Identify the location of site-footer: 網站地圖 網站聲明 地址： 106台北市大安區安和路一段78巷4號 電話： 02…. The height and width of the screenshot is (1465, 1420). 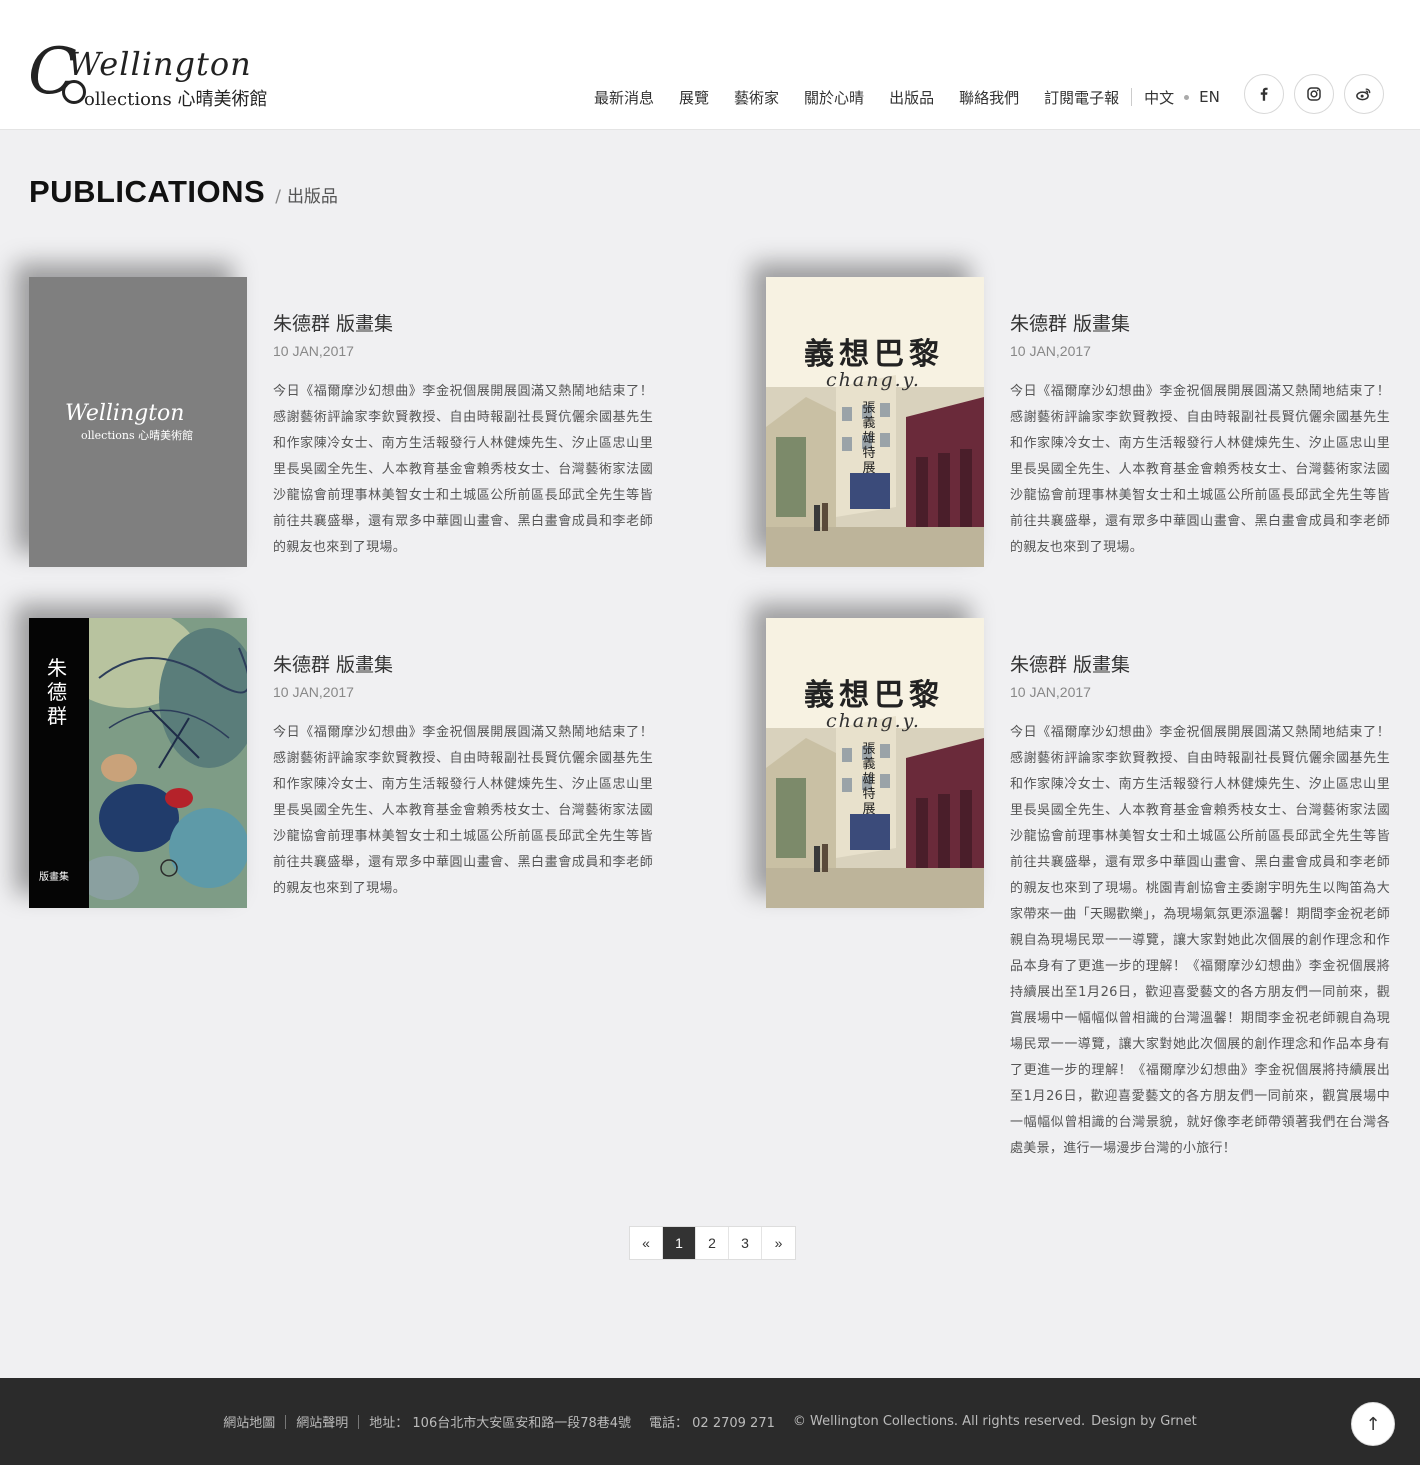
(710, 1421).